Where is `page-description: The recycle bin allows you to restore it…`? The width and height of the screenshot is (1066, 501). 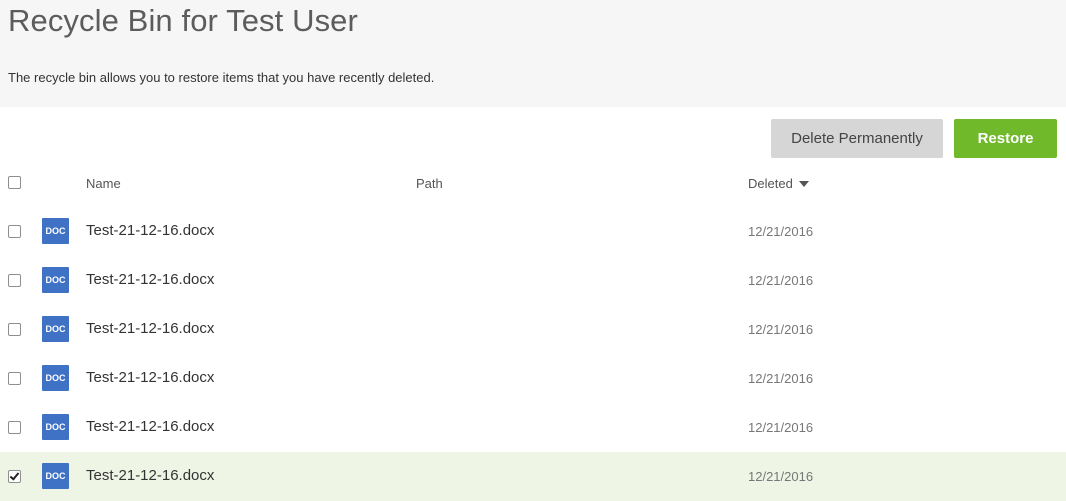 page-description: The recycle bin allows you to restore it… is located at coordinates (221, 77).